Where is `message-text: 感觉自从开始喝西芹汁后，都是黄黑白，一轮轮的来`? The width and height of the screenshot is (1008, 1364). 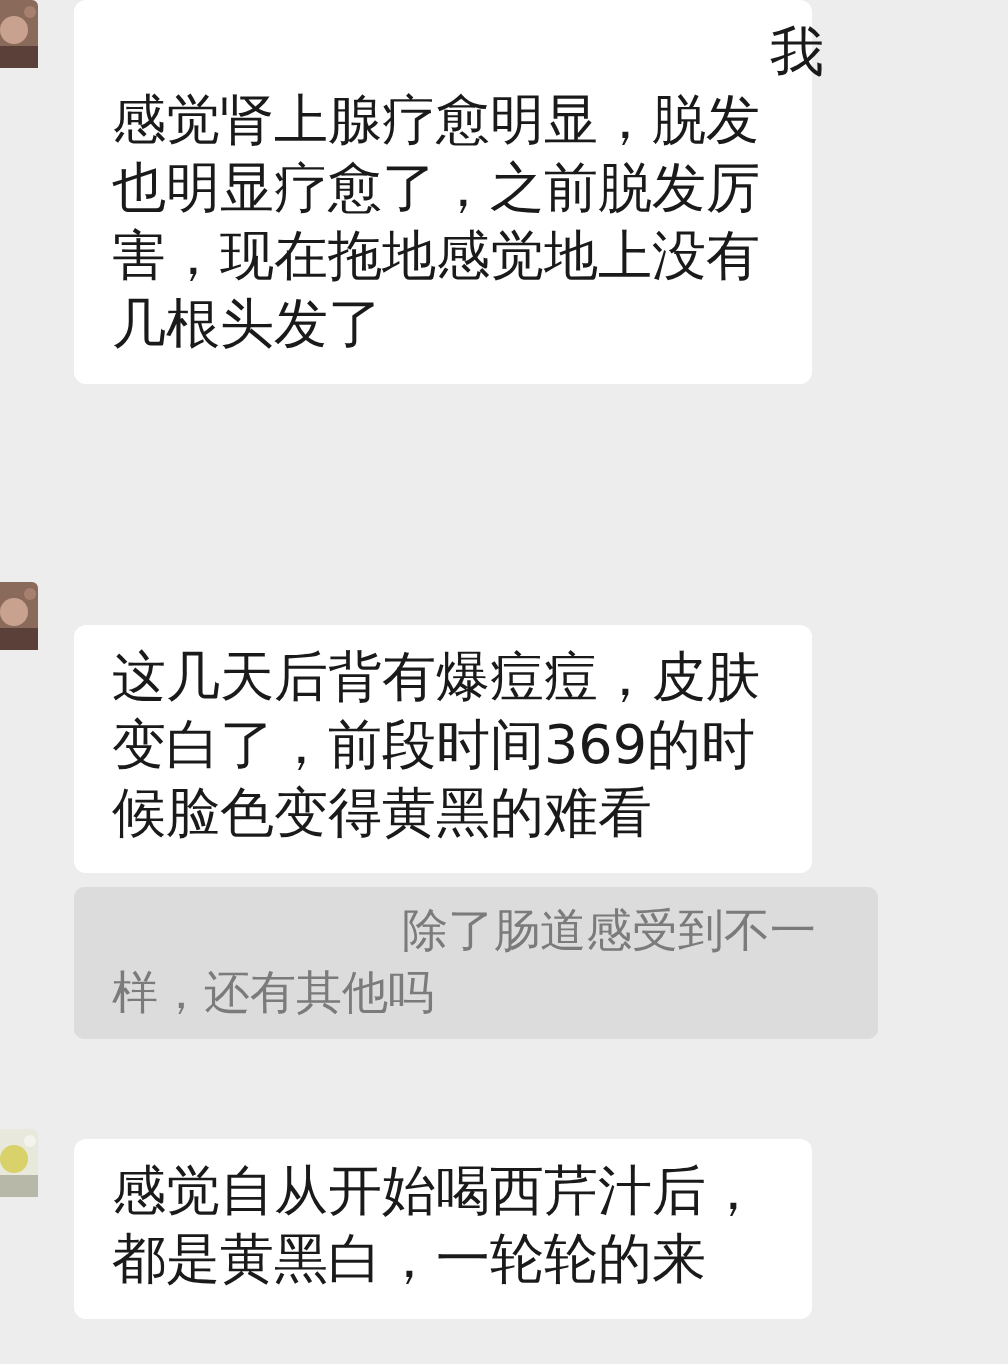
message-text: 感觉自从开始喝西芹汁后，都是黄黑白，一轮轮的来 is located at coordinates (436, 1225).